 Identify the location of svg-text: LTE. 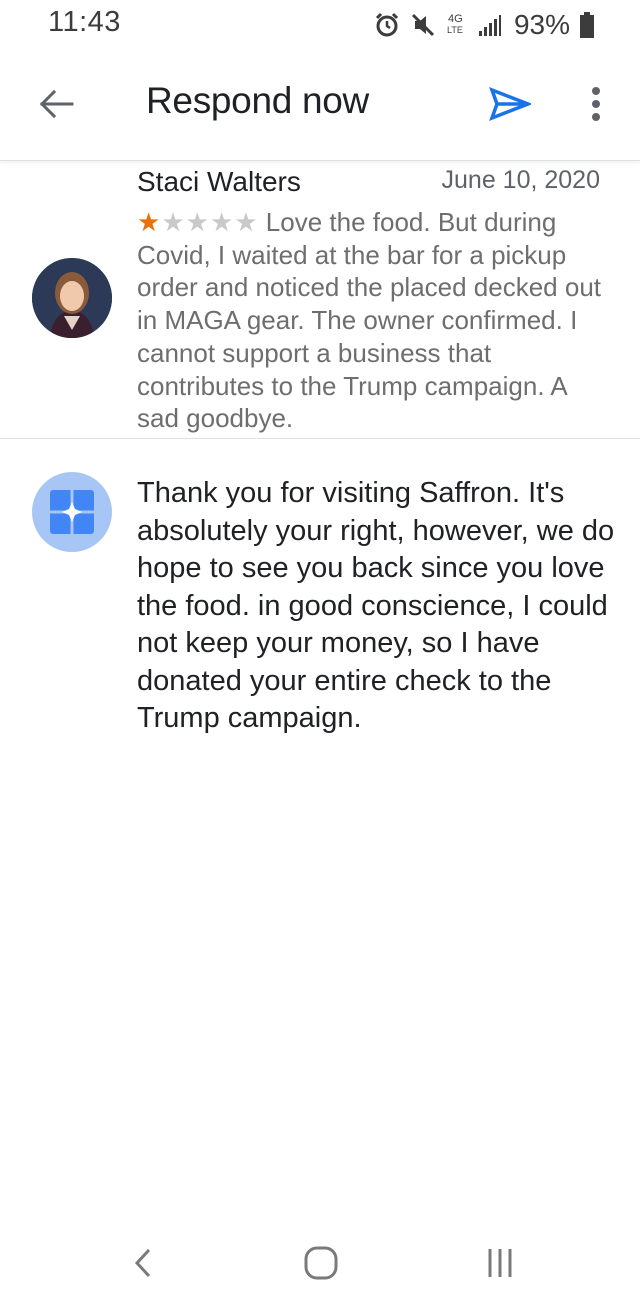
(455, 30).